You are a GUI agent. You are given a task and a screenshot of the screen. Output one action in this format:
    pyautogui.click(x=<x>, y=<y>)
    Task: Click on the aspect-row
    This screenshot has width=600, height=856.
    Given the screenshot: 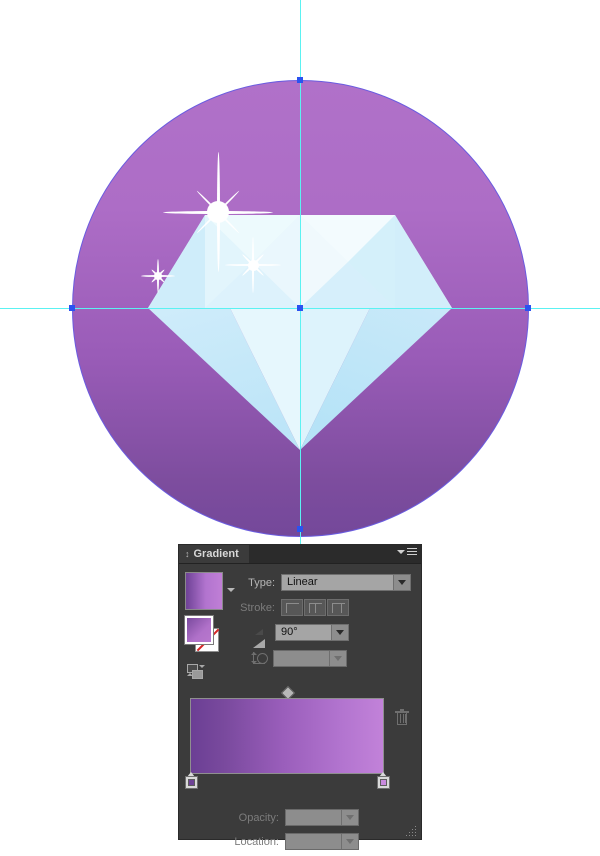 What is the action you would take?
    pyautogui.click(x=299, y=658)
    